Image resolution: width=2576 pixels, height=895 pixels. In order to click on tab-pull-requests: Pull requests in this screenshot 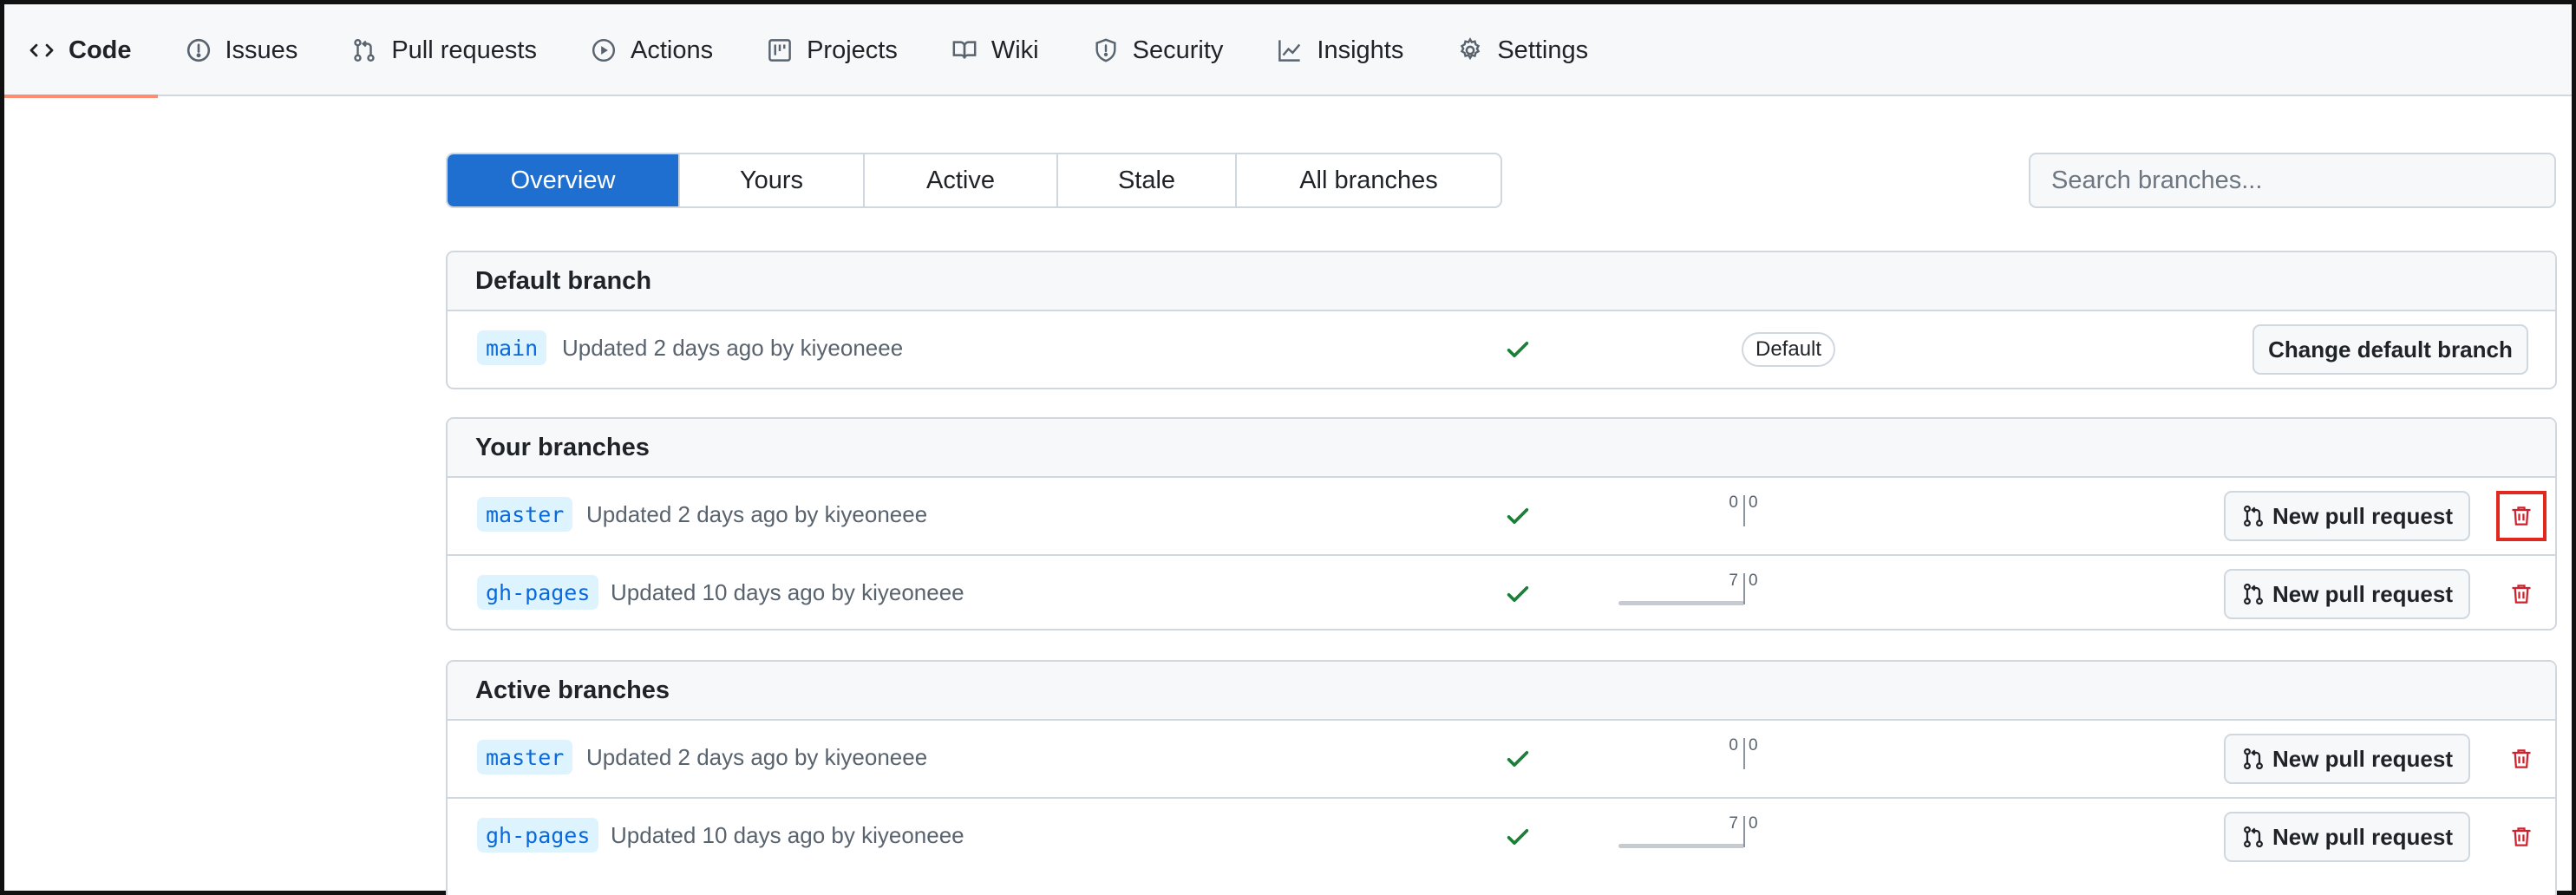, I will do `click(455, 50)`.